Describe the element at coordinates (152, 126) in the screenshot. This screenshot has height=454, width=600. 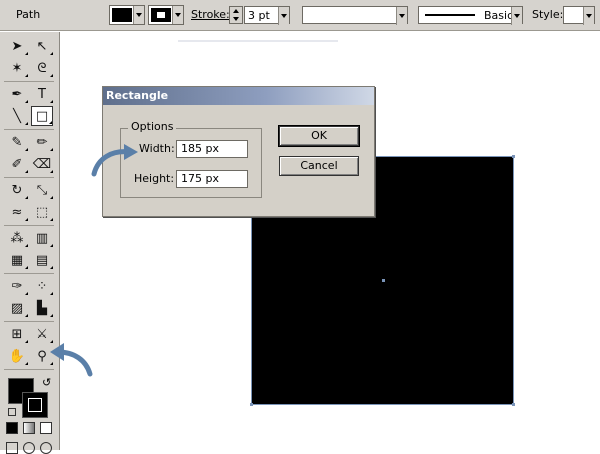
I see `options-group-label: Options` at that location.